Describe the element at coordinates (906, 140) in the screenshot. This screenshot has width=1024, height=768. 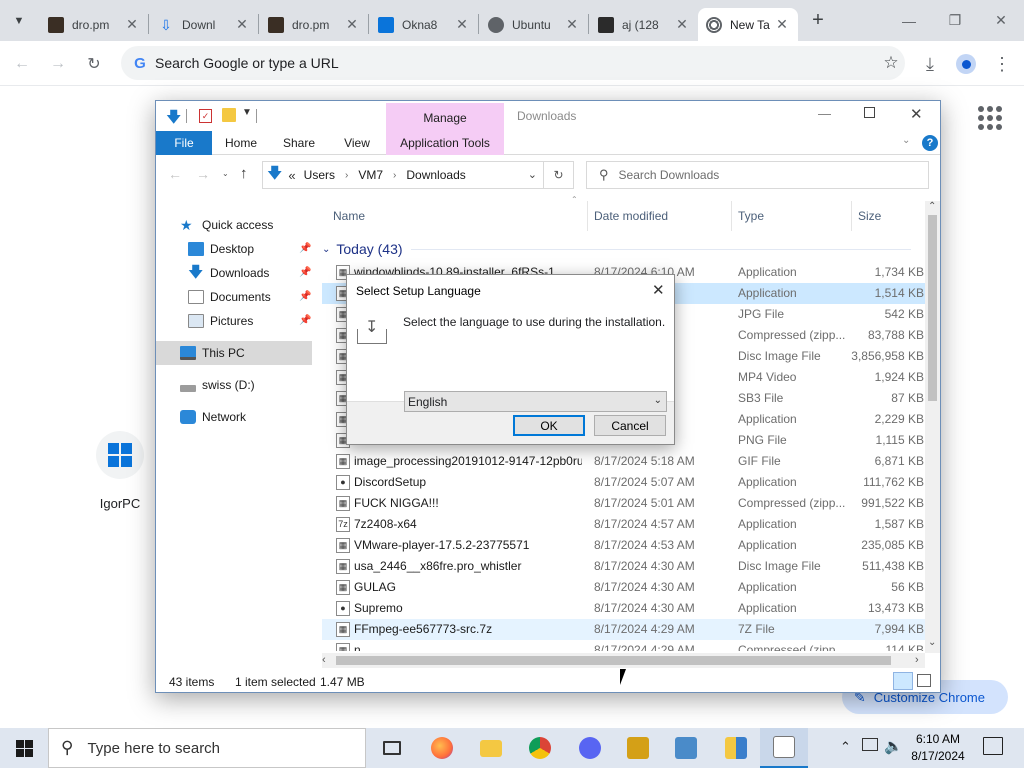
I see `ribbon-expand-icon: ⌄` at that location.